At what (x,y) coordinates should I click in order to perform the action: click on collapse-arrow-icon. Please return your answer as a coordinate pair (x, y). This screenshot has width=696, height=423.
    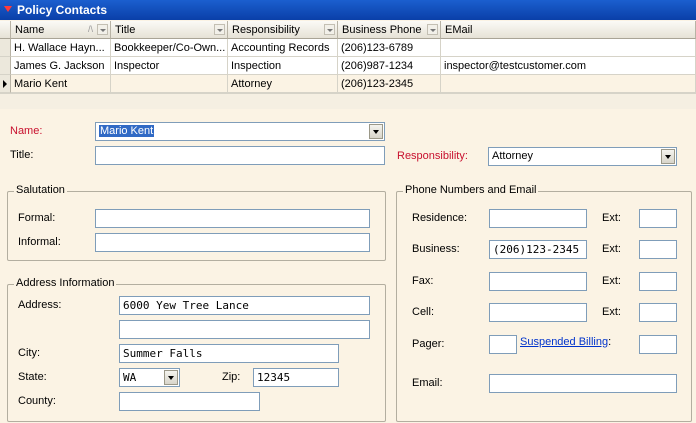
    Looking at the image, I should click on (8, 9).